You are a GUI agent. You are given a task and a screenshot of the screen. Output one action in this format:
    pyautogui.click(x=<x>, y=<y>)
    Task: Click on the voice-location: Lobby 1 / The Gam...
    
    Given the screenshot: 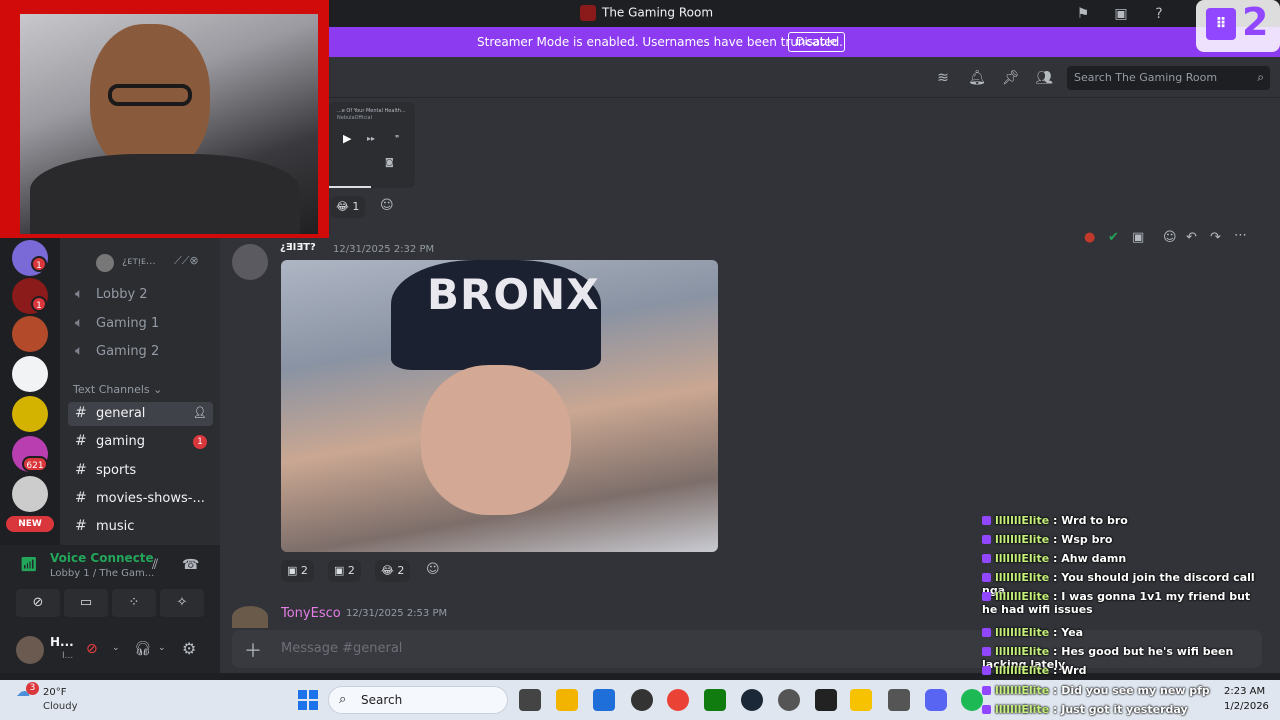 What is the action you would take?
    pyautogui.click(x=102, y=573)
    